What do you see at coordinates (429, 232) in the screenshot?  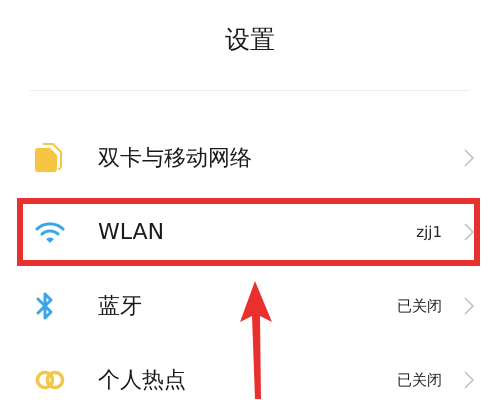 I see `setting-value: zjj1` at bounding box center [429, 232].